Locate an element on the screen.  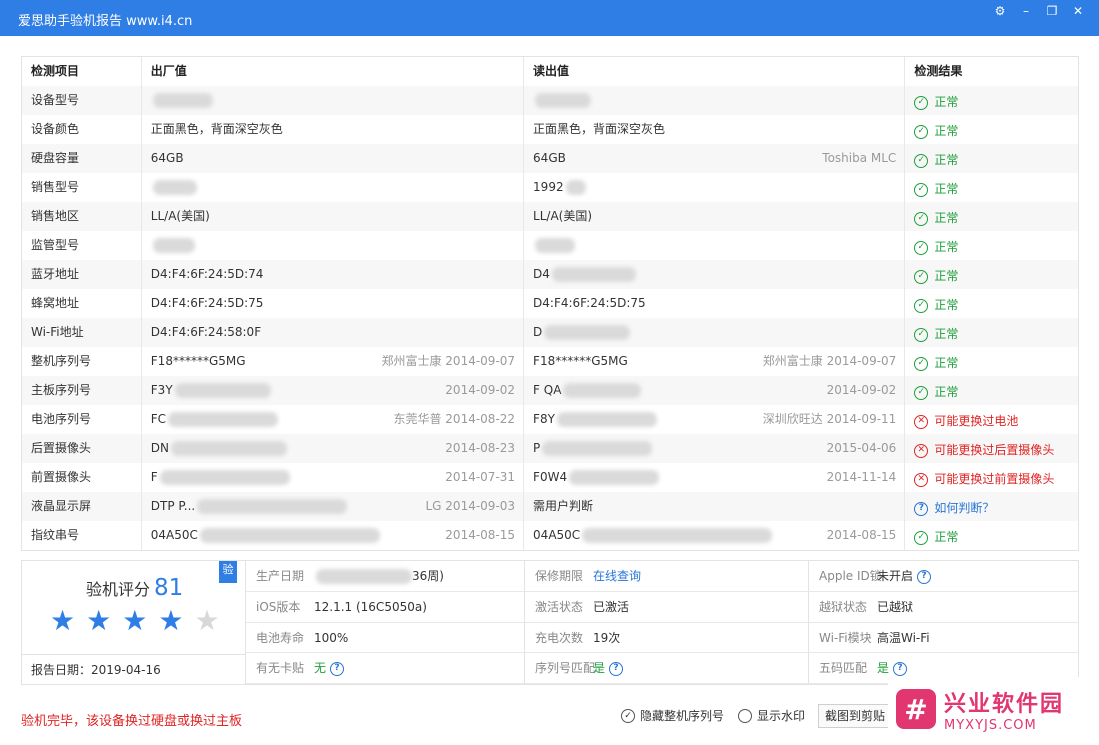
row-read-value: F8Y 深圳欣旺达 2014-09-11 is located at coordinates (715, 419).